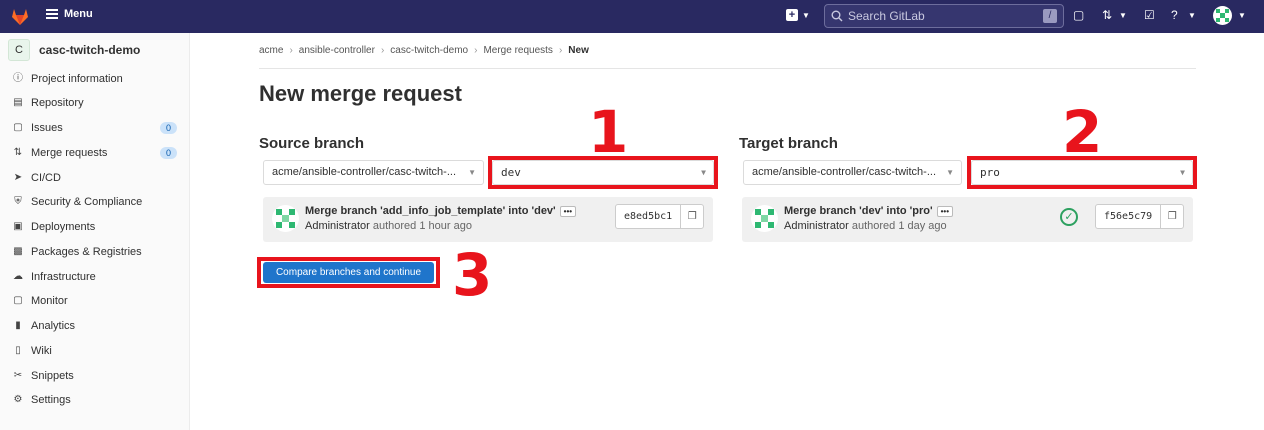 This screenshot has width=1264, height=430. Describe the element at coordinates (1174, 15) in the screenshot. I see `help-icon: ?` at that location.